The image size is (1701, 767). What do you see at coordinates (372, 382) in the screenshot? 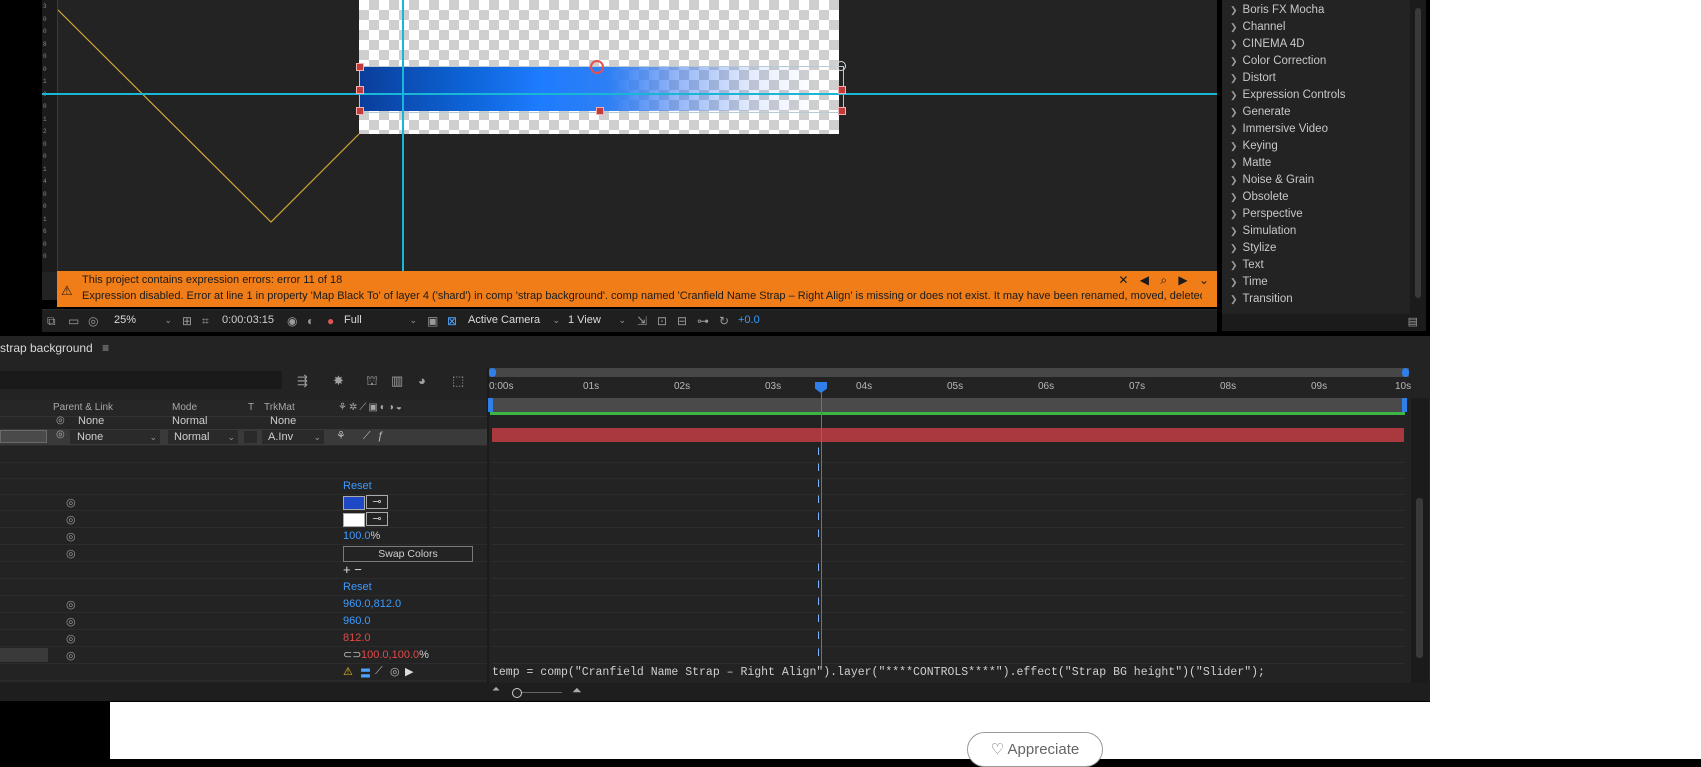
I see `shy-layers-icon: ⛫` at bounding box center [372, 382].